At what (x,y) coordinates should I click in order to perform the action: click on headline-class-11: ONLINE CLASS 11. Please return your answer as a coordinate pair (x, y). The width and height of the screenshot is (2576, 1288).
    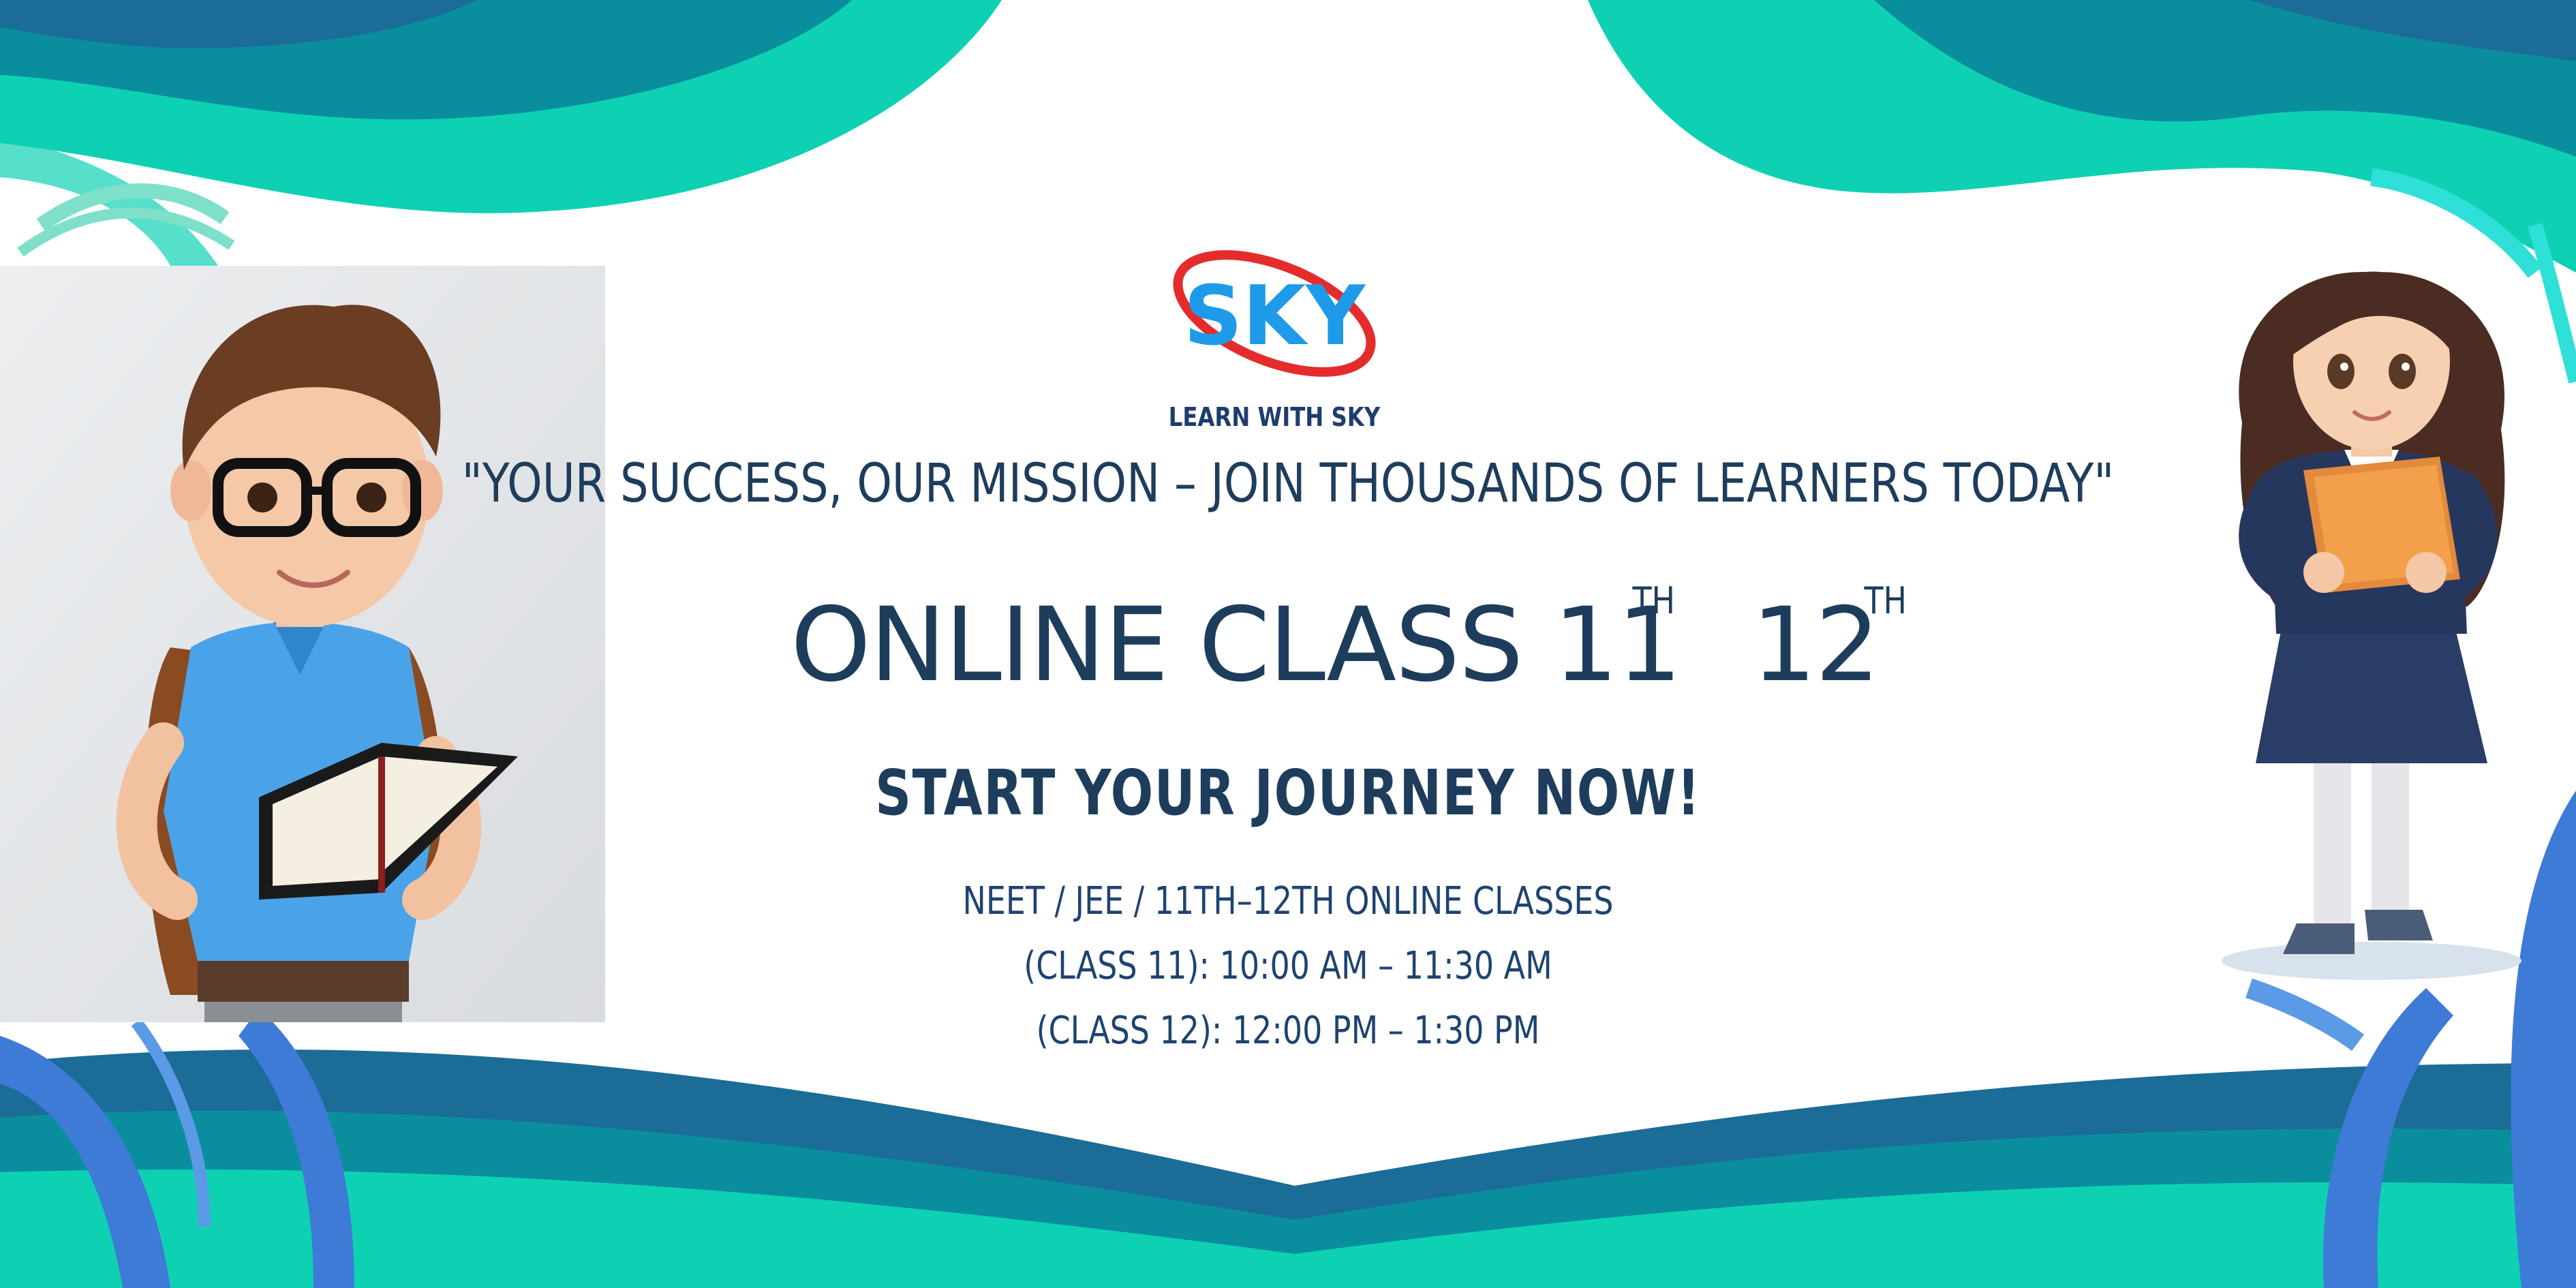
    Looking at the image, I should click on (1236, 645).